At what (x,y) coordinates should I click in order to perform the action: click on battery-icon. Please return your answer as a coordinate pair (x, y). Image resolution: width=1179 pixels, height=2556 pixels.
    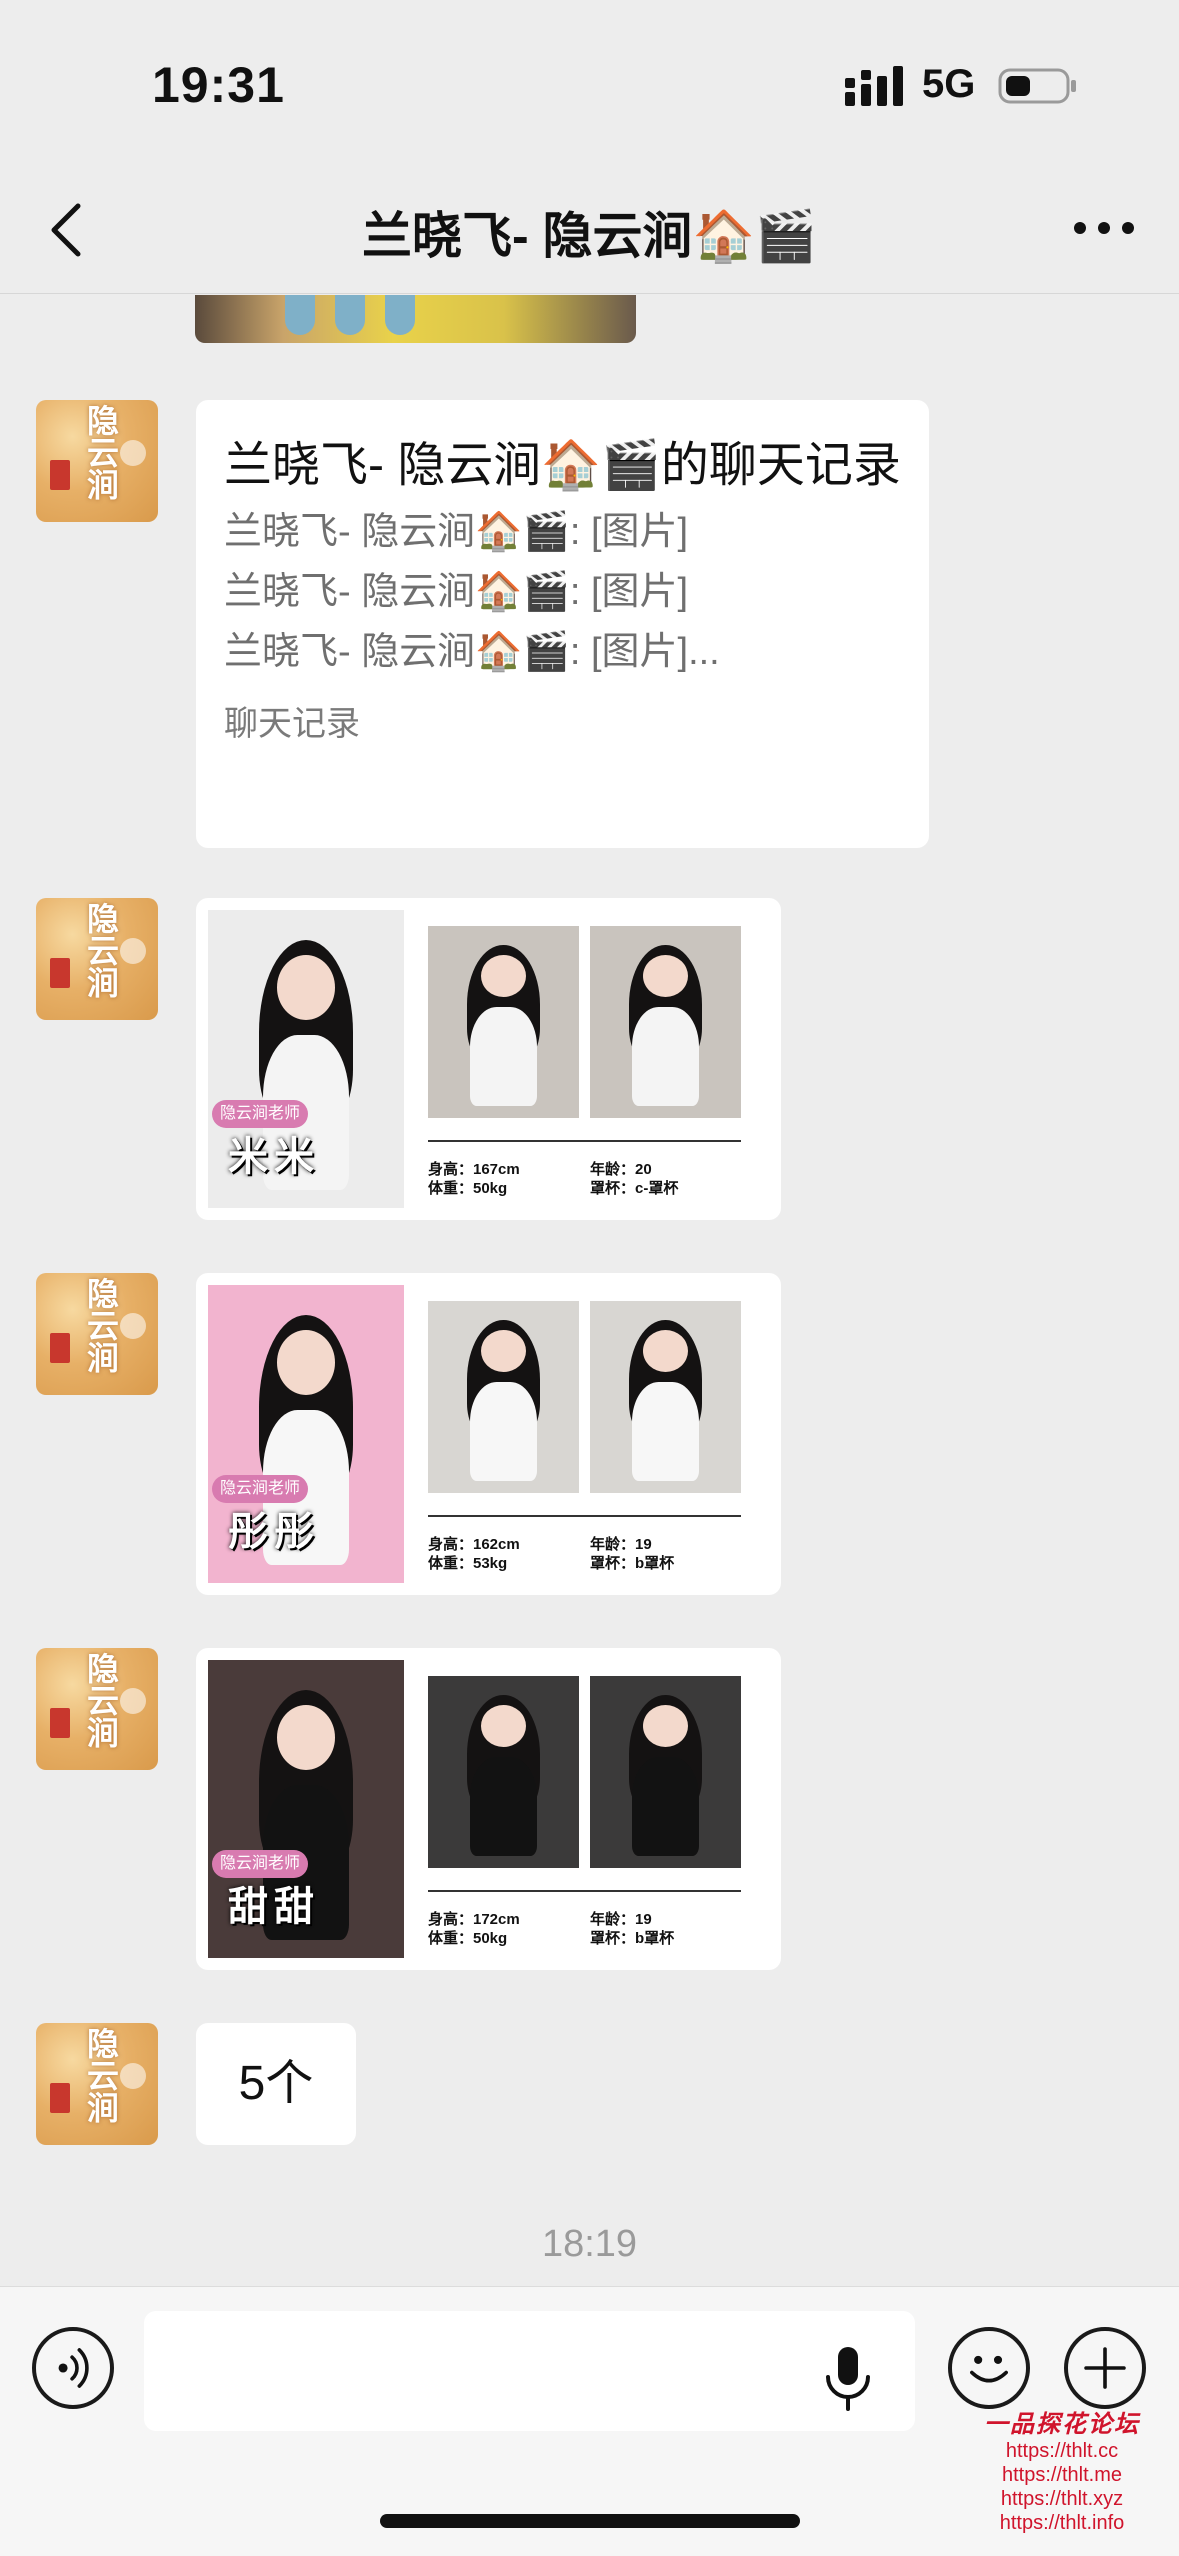
    Looking at the image, I should click on (1037, 86).